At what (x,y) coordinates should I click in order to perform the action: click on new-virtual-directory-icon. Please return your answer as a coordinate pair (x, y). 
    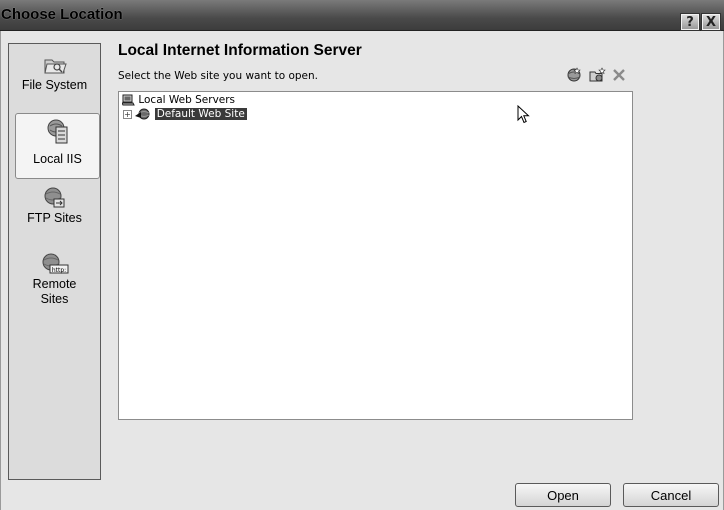
    Looking at the image, I should click on (597, 75).